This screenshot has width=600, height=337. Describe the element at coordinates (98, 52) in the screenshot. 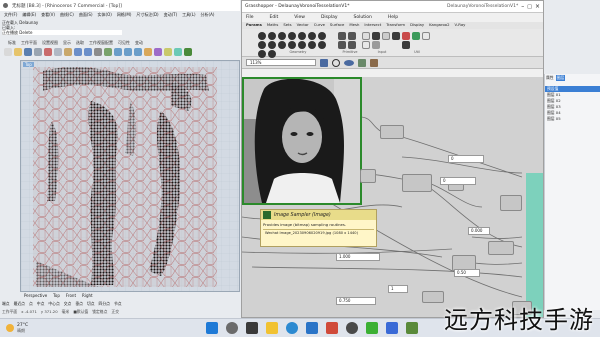

I see `pan-icon` at that location.